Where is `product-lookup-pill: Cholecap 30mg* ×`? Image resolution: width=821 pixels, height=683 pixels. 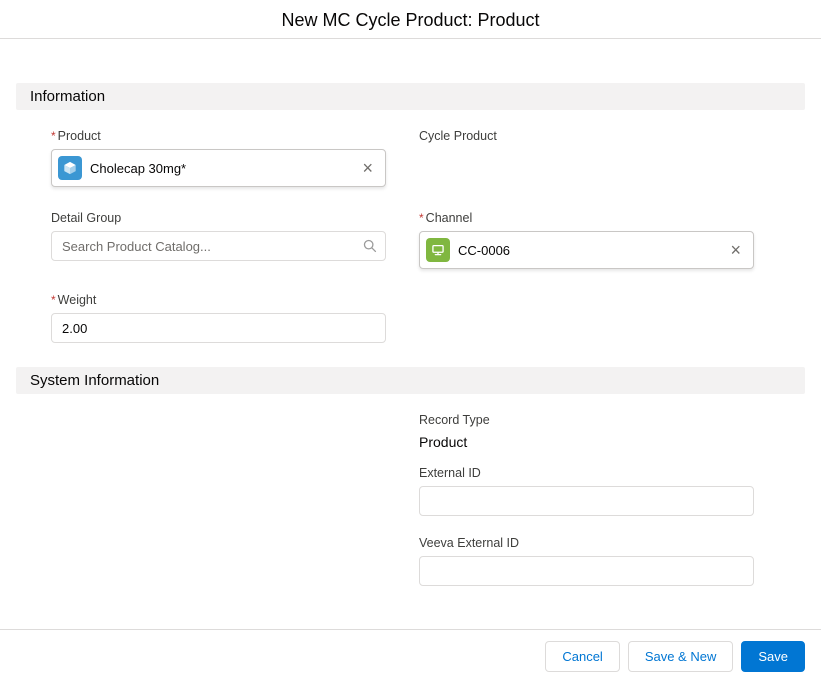 product-lookup-pill: Cholecap 30mg* × is located at coordinates (218, 168).